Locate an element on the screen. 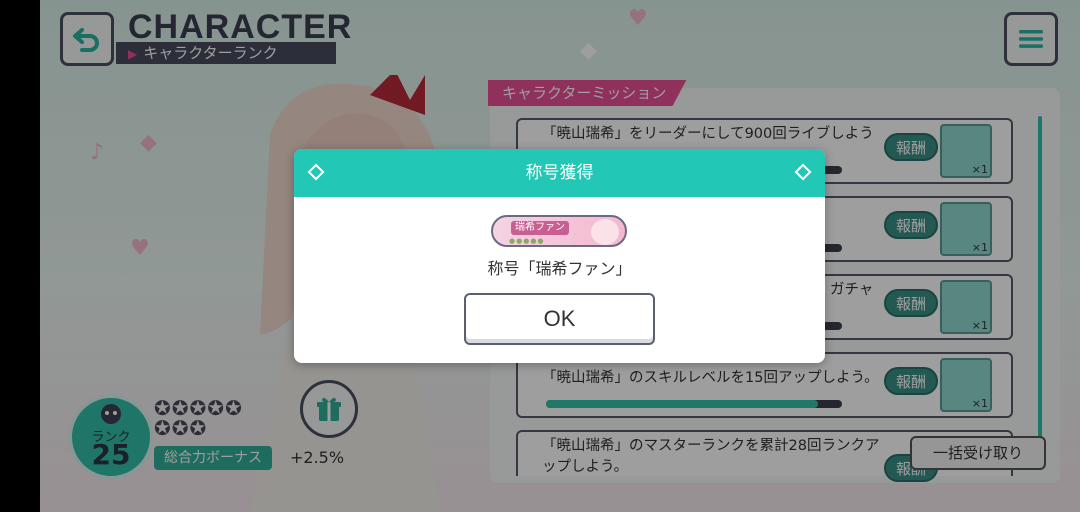 The width and height of the screenshot is (1080, 512). dialog-message: 称号「瑞希ファン」 is located at coordinates (559, 268).